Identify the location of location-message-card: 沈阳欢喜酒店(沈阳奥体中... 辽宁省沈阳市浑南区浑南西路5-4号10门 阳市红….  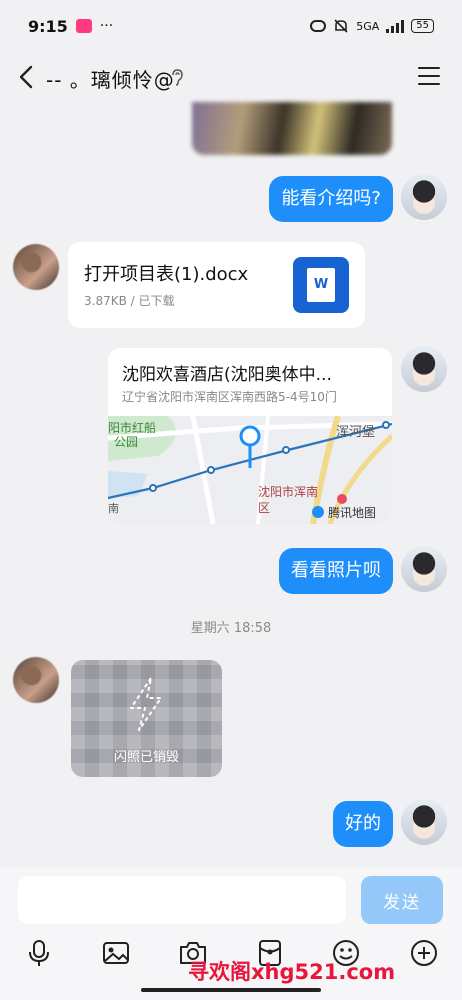
(250, 436).